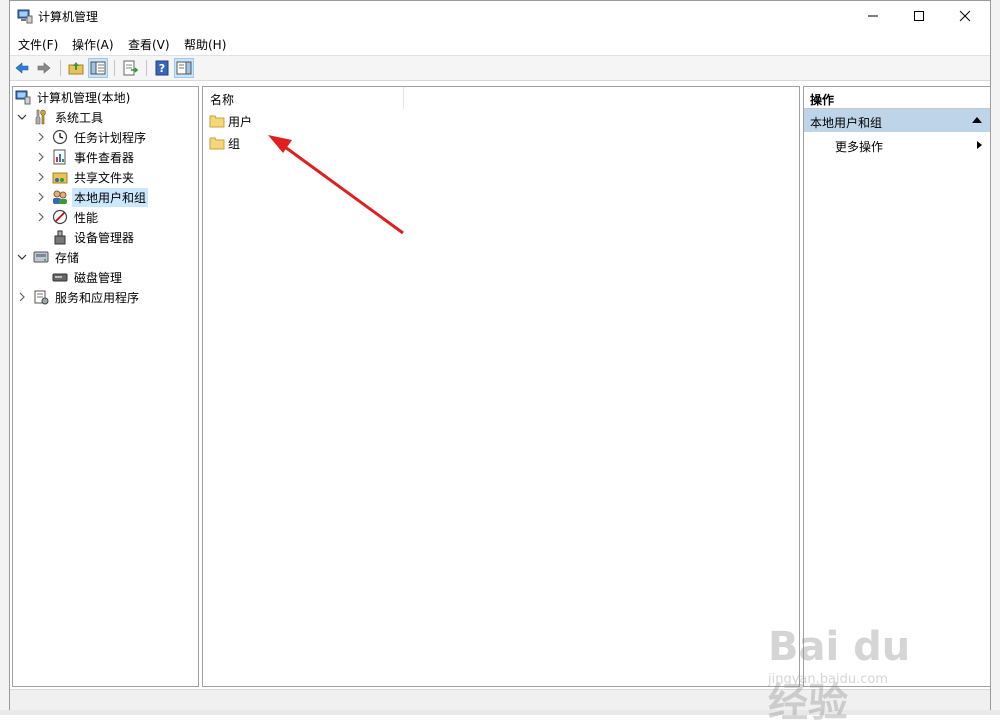 This screenshot has width=1000, height=728. I want to click on help-icon: ?, so click(162, 68).